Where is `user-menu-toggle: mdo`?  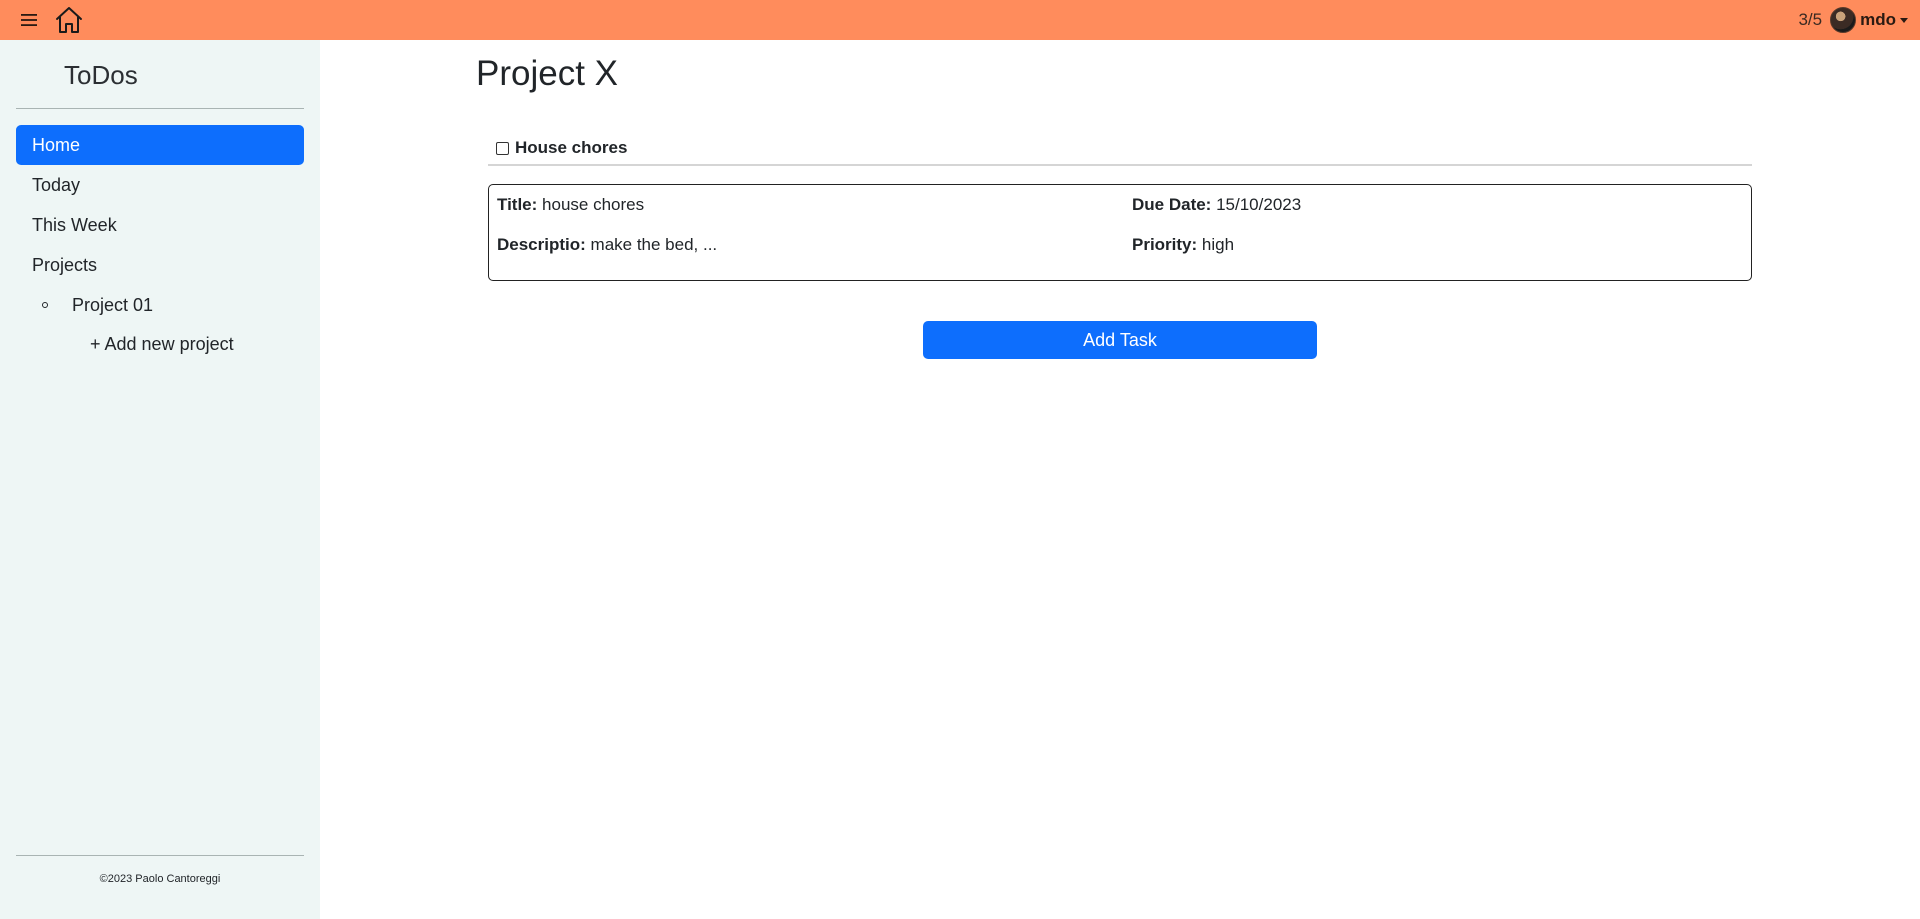 user-menu-toggle: mdo is located at coordinates (1869, 20).